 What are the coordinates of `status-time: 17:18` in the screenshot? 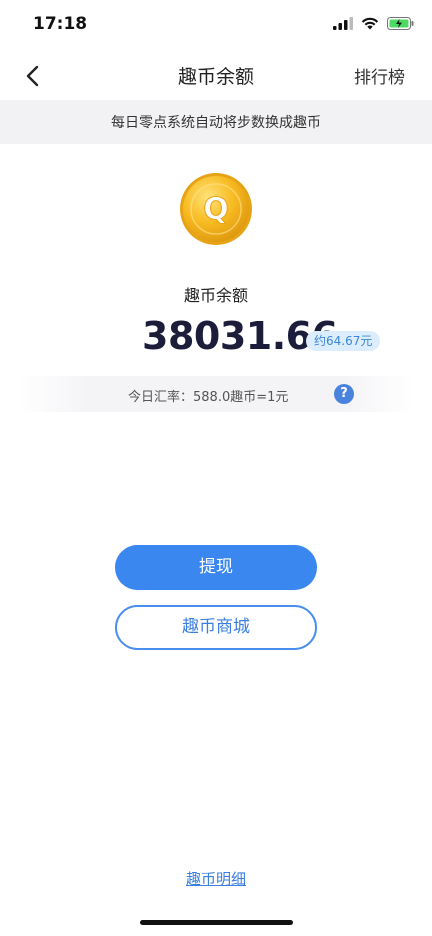 It's located at (60, 24).